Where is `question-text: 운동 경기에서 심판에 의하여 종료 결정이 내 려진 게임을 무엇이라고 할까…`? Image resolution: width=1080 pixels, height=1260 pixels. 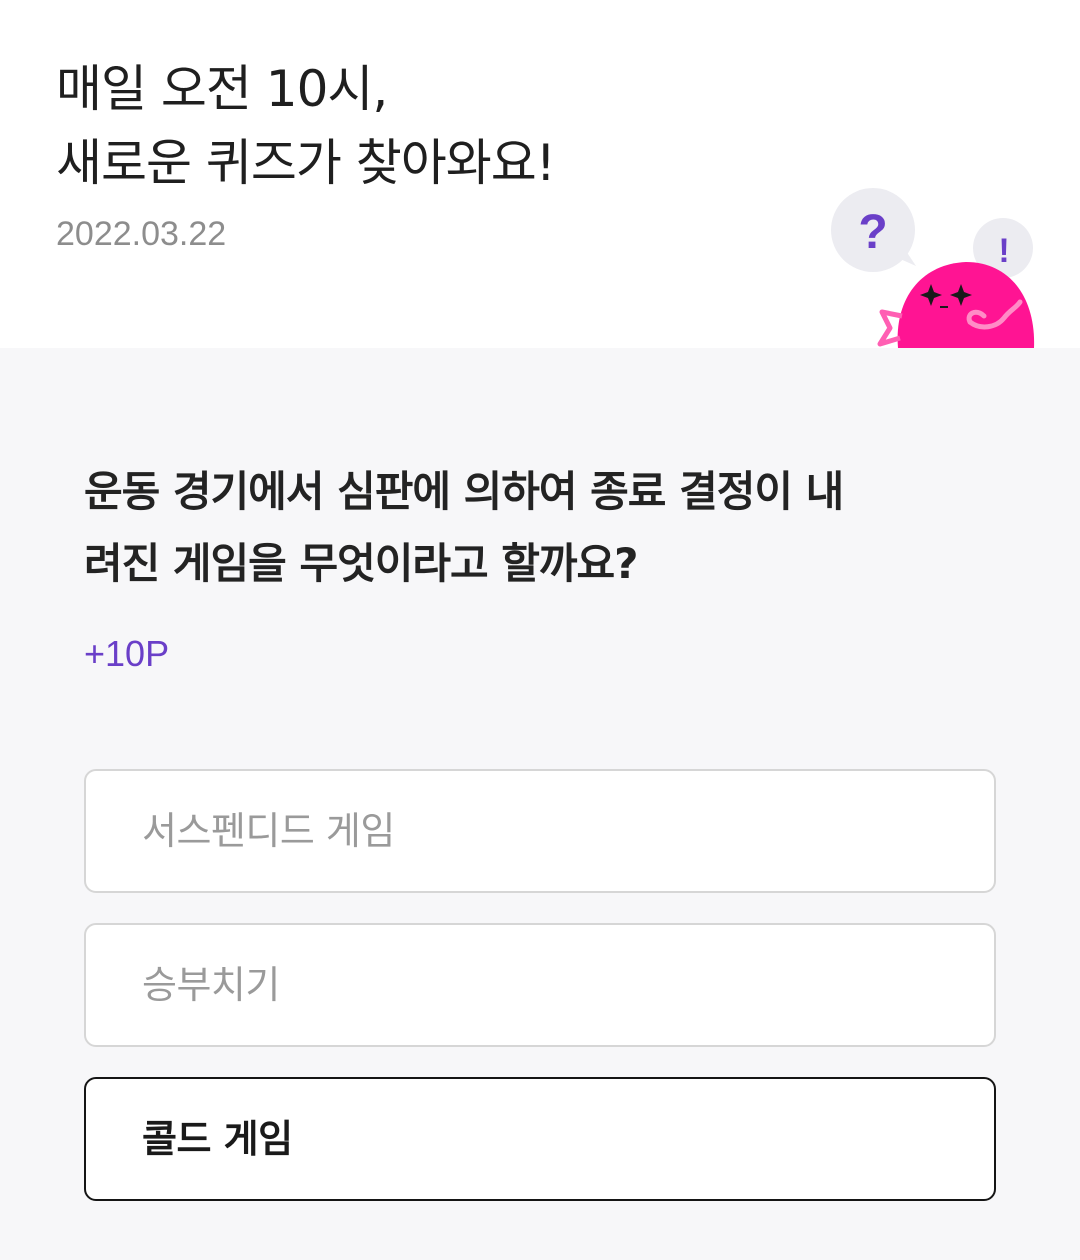
question-text: 운동 경기에서 심판에 의하여 종료 결정이 내 려진 게임을 무엇이라고 할까… is located at coordinates (540, 528).